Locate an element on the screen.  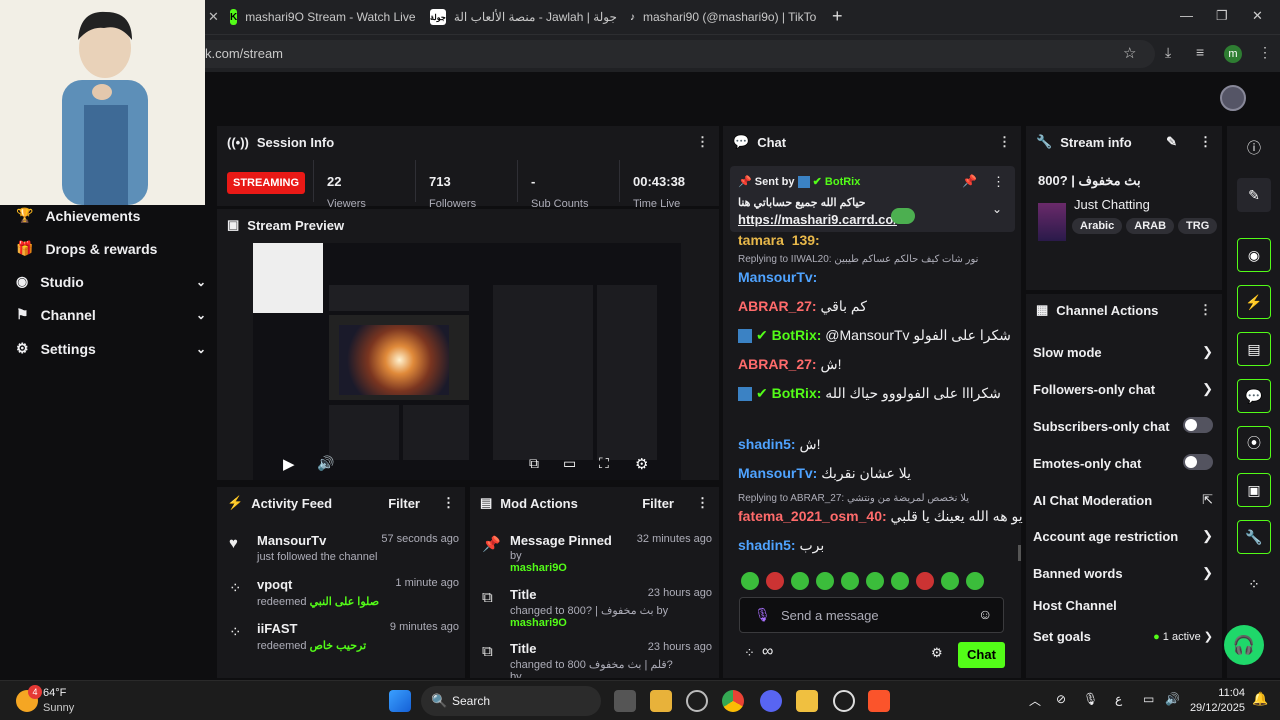
sidebar-item-studio: ◉ Studio ⌄ is located at coordinates (111, 281).